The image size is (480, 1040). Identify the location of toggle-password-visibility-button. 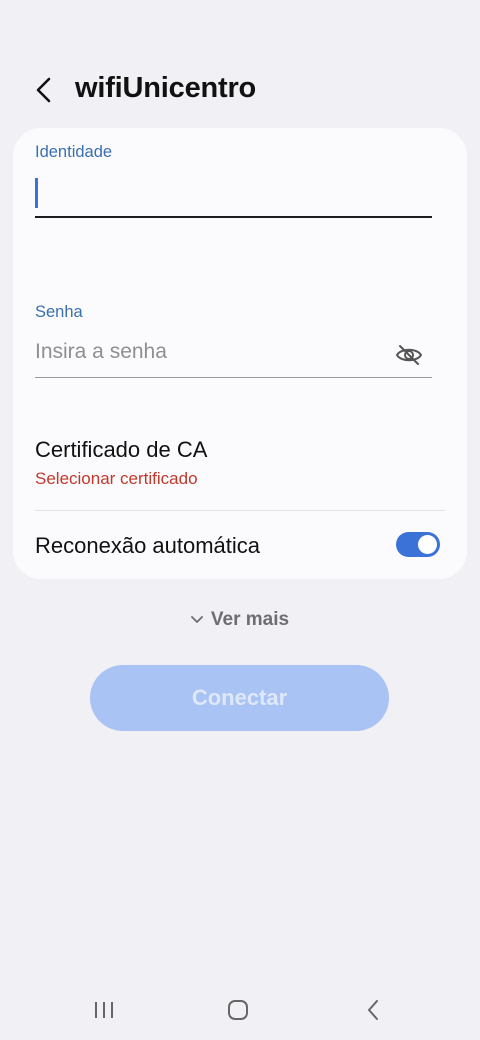
(409, 355).